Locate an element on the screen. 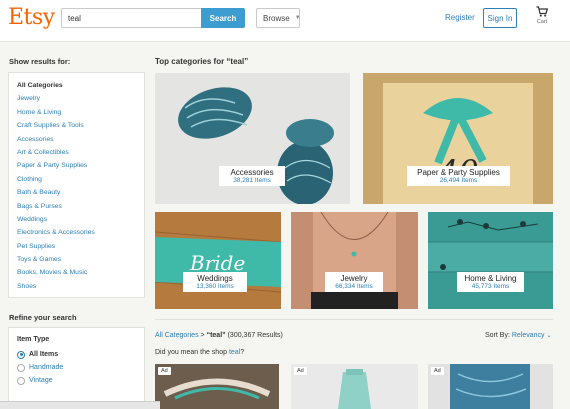  browse-dropdown: Browse ▼ is located at coordinates (278, 18).